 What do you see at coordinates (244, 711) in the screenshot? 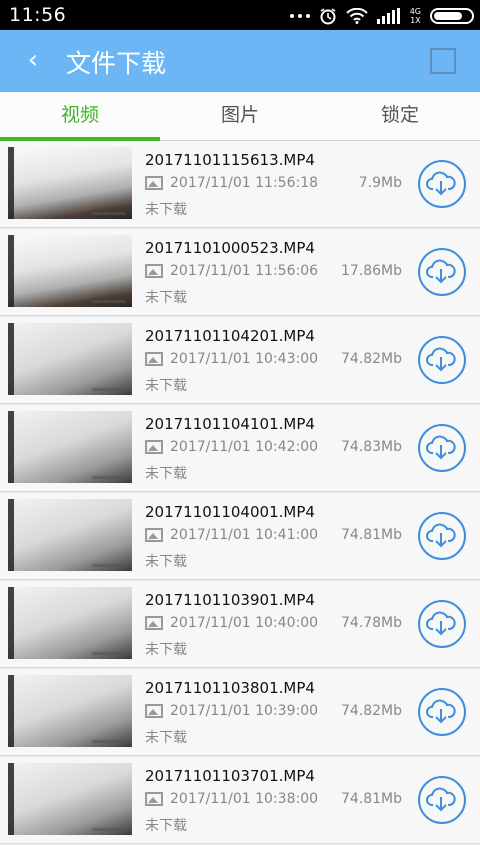
I see `file-date: 2017/11/01 10:39:00` at bounding box center [244, 711].